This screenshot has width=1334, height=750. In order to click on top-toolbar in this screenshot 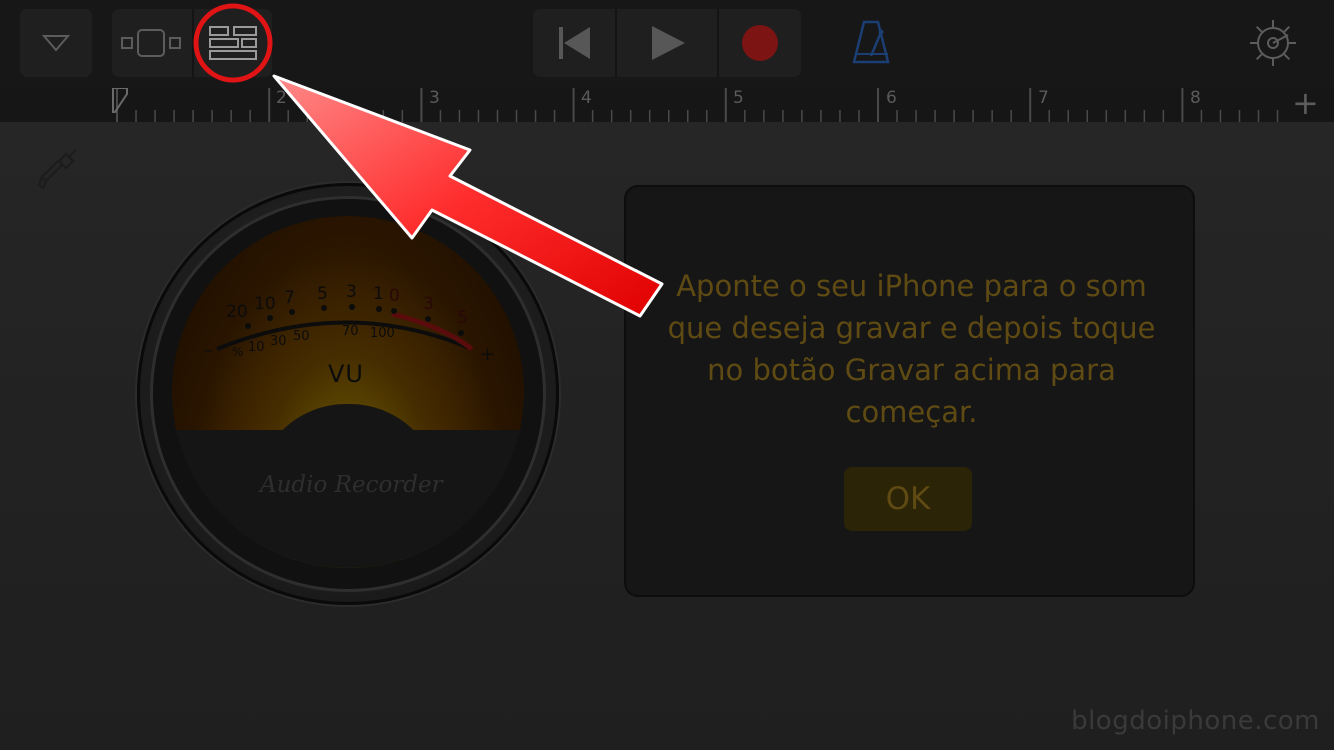, I will do `click(667, 44)`.